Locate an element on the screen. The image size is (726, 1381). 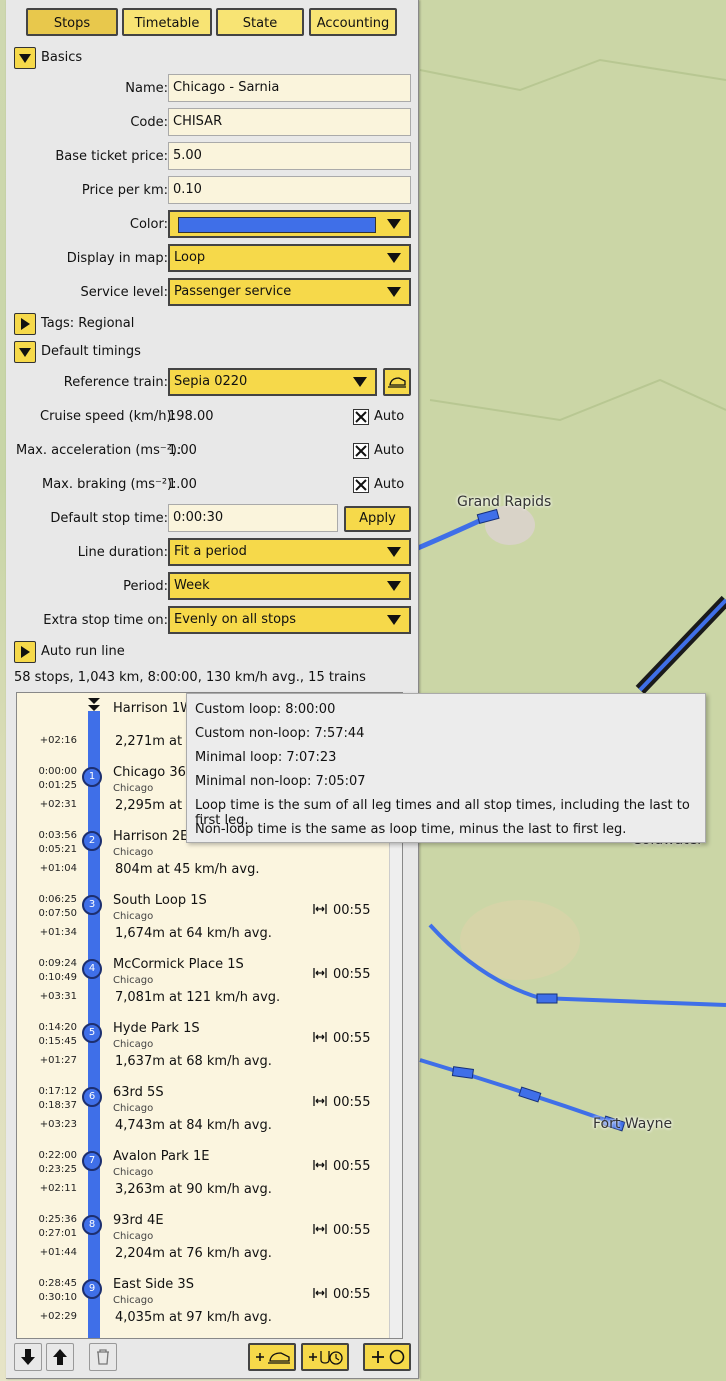
stop-arrival-time: 0:22:00 is located at coordinates (57, 1155).